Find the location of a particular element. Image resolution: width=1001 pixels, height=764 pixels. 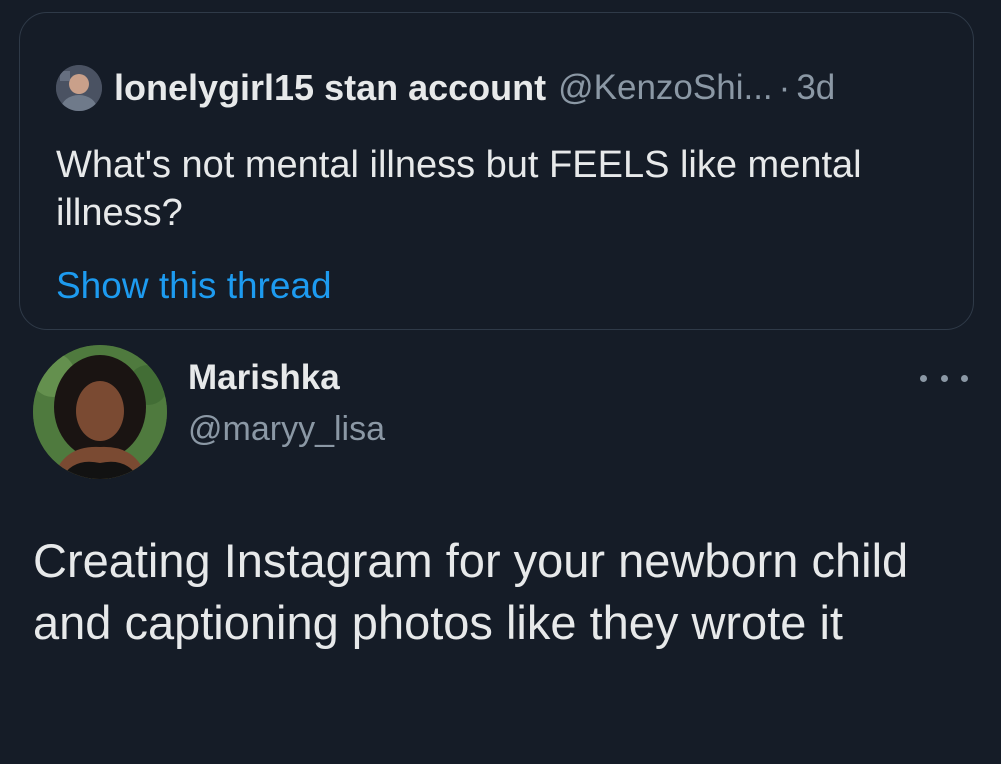

quoted-author-avatar is located at coordinates (79, 88).